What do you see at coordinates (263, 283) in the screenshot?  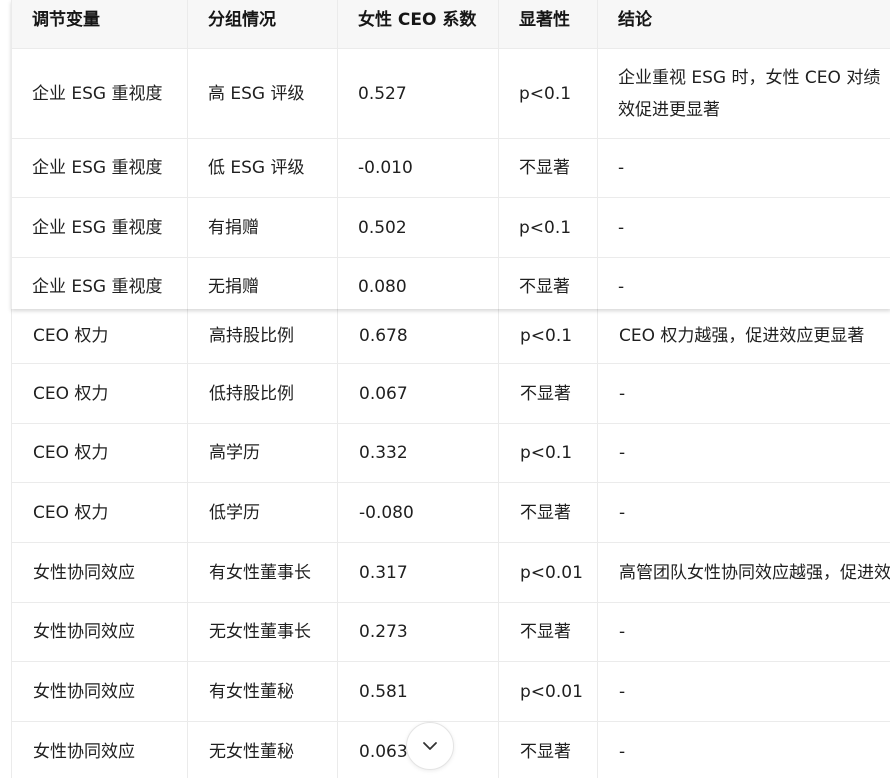 I see `cell-group: 无捐赠` at bounding box center [263, 283].